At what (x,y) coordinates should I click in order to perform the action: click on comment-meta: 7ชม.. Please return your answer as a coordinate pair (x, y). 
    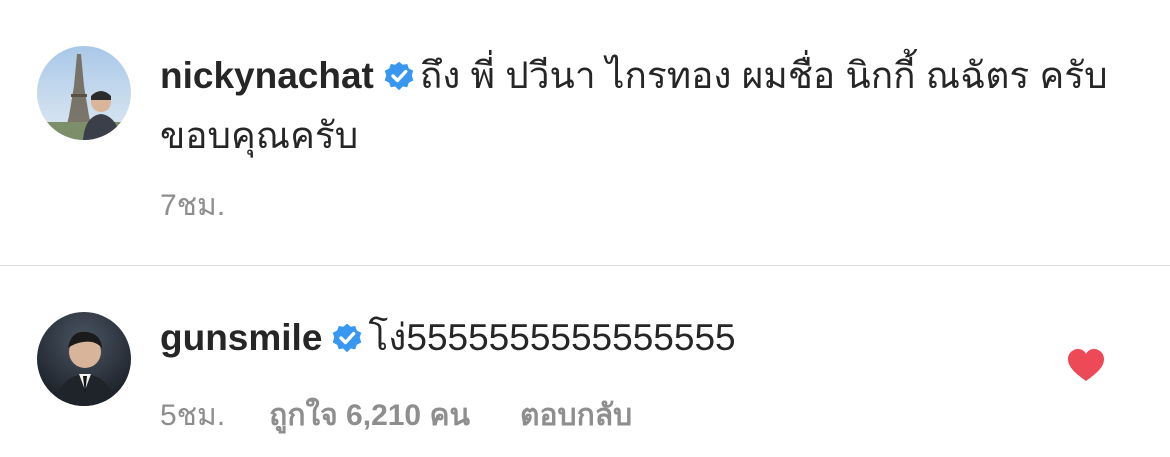
    Looking at the image, I should click on (192, 205).